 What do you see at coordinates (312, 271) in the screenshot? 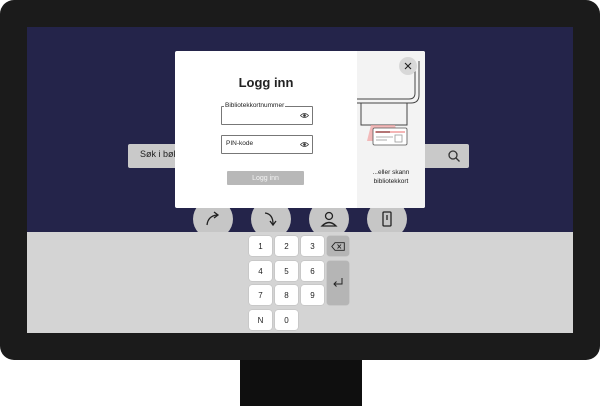
I see `key-6: 6` at bounding box center [312, 271].